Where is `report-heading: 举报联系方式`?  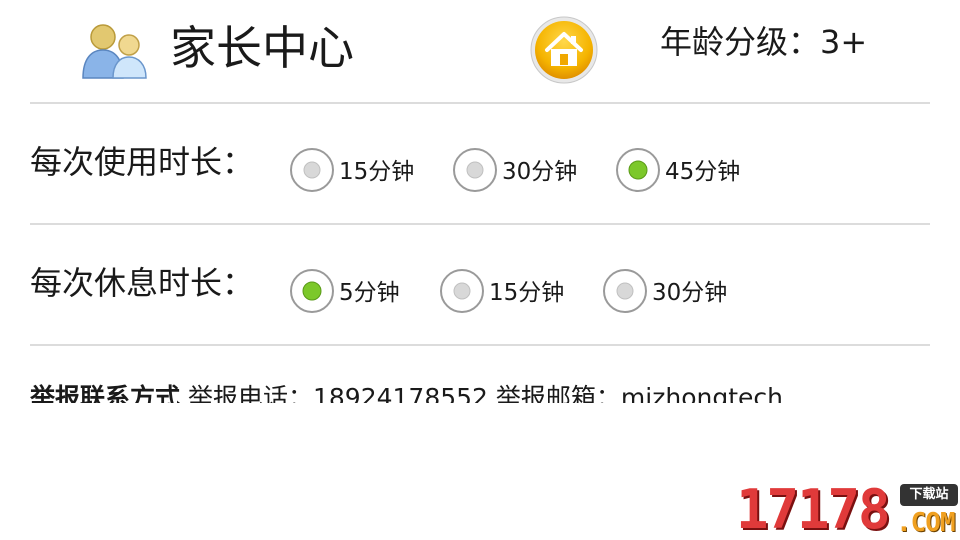 report-heading: 举报联系方式 is located at coordinates (105, 393).